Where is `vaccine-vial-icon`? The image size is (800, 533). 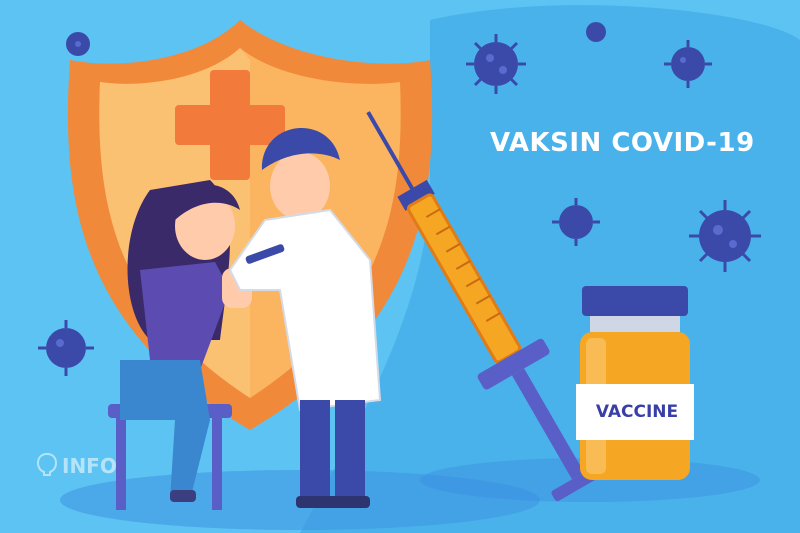
vaccine-vial-icon is located at coordinates (635, 383).